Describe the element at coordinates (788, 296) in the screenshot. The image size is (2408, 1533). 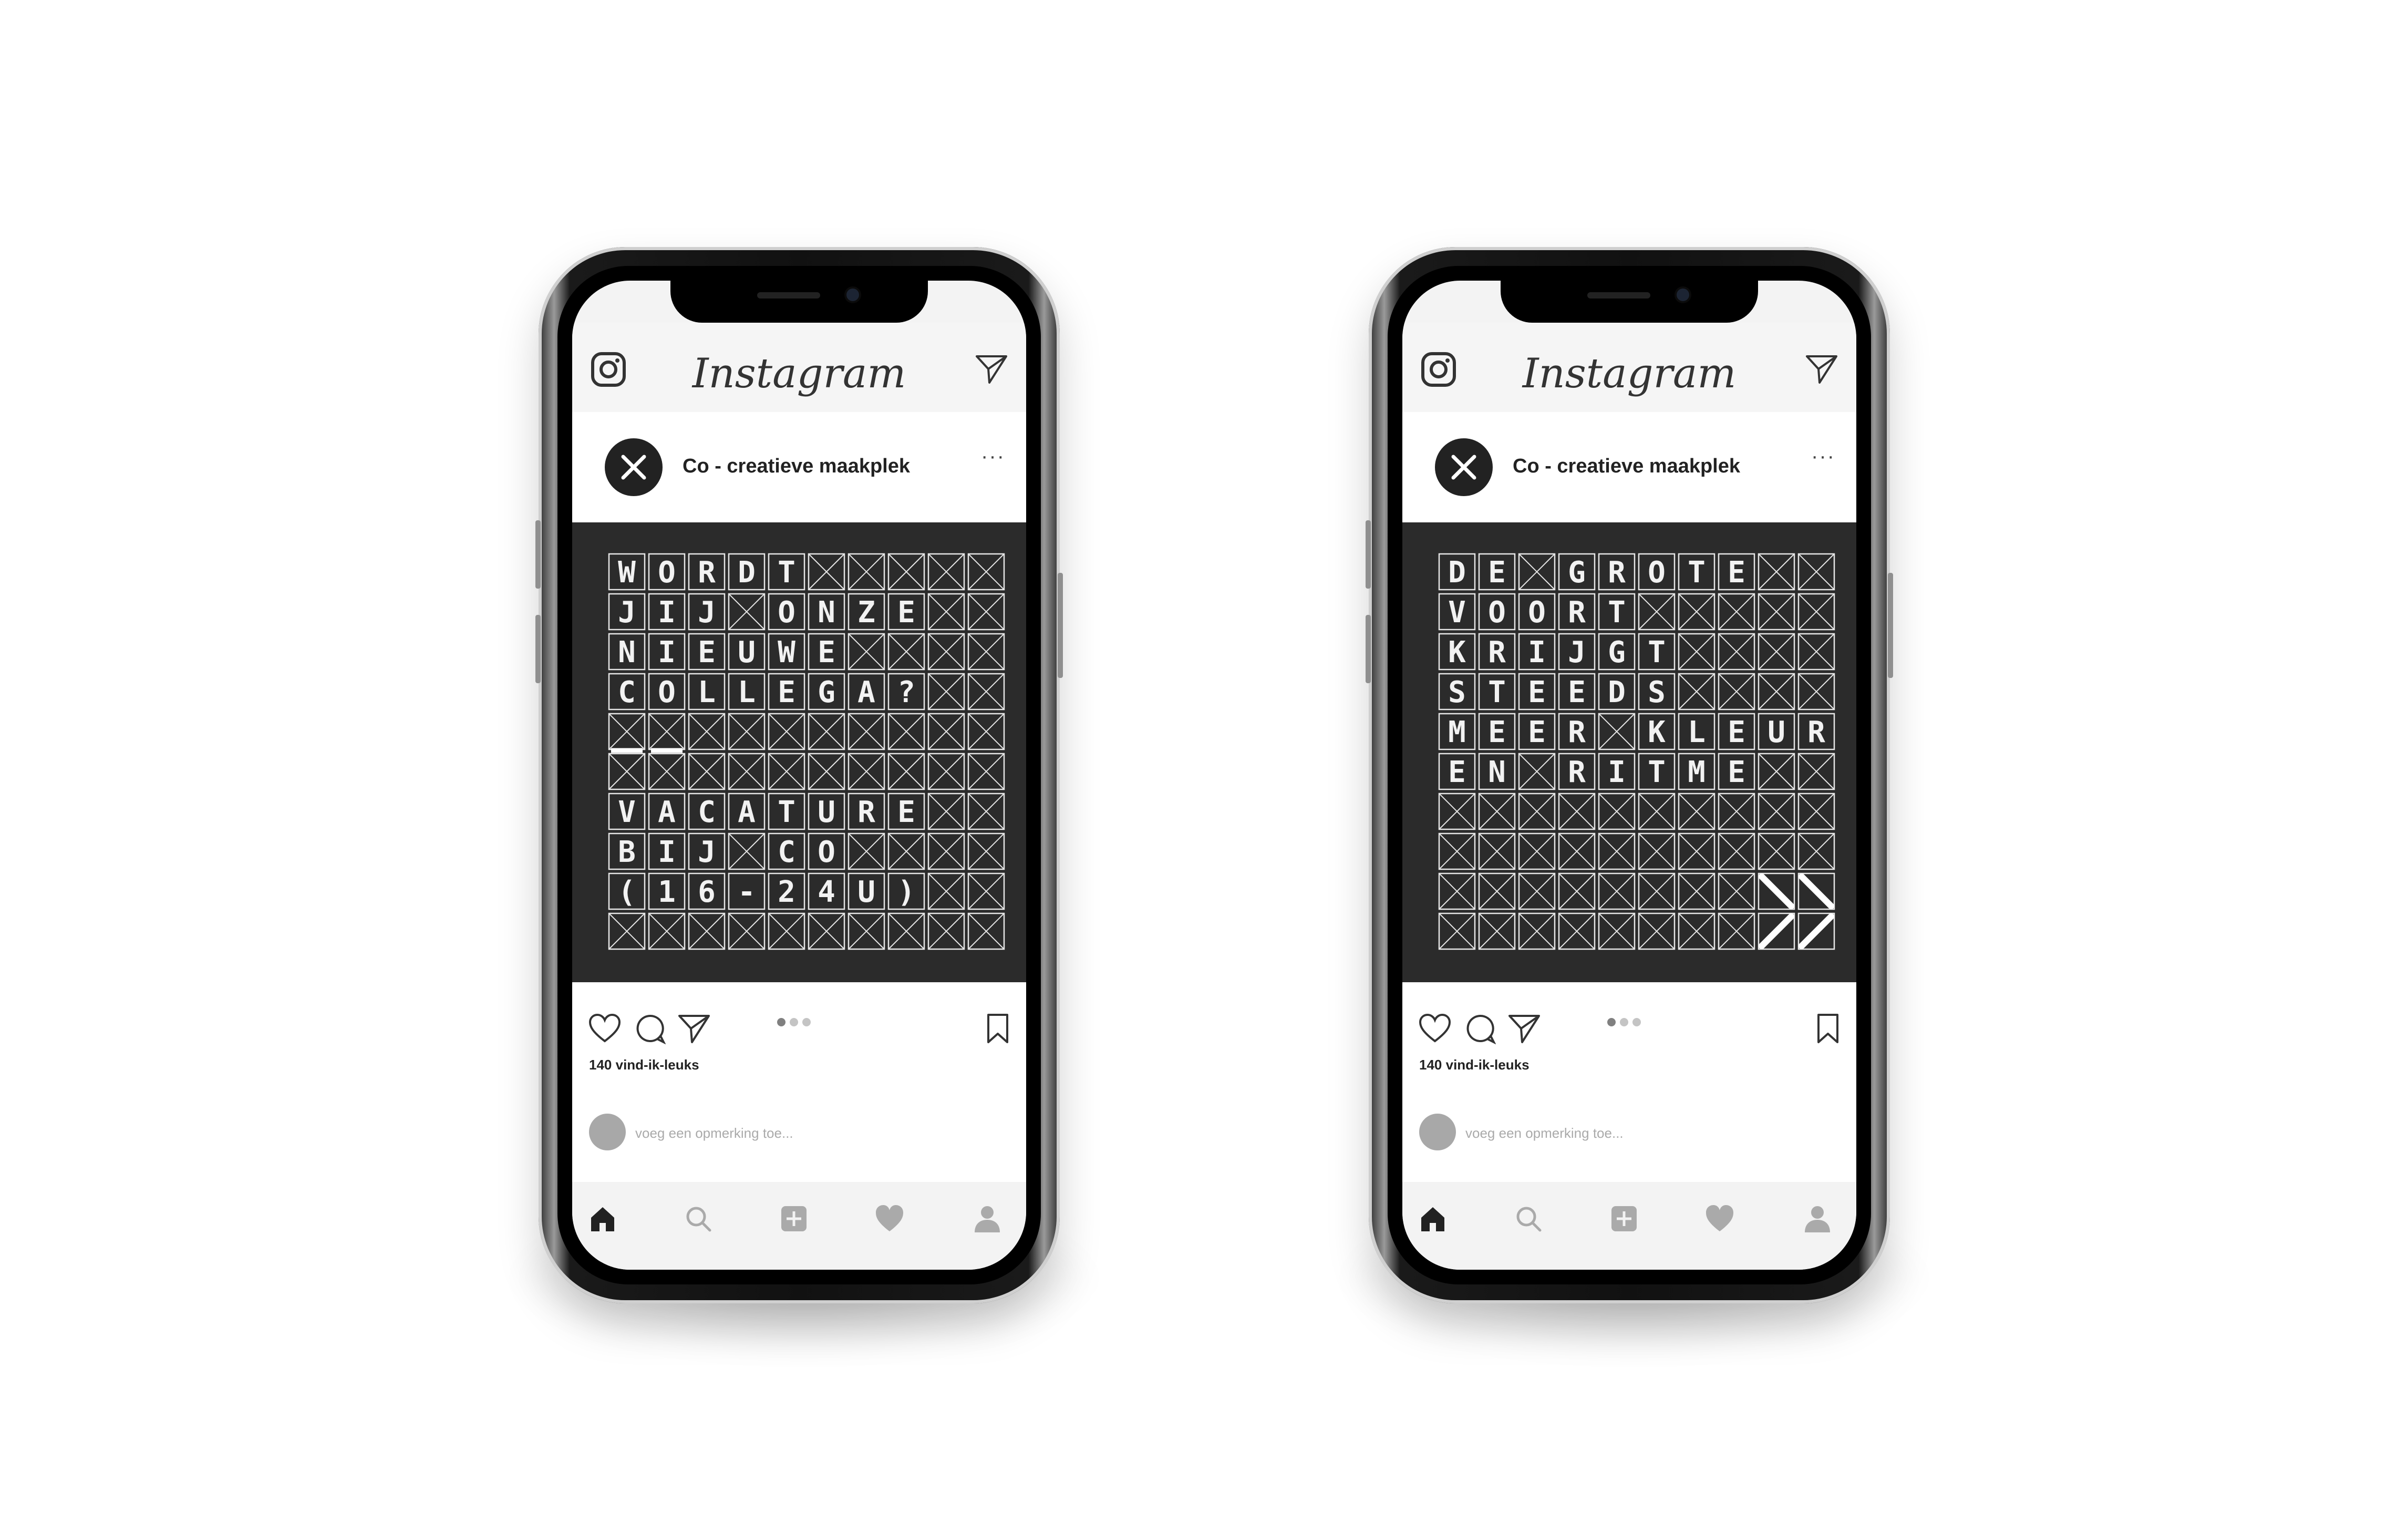
I see `speaker` at that location.